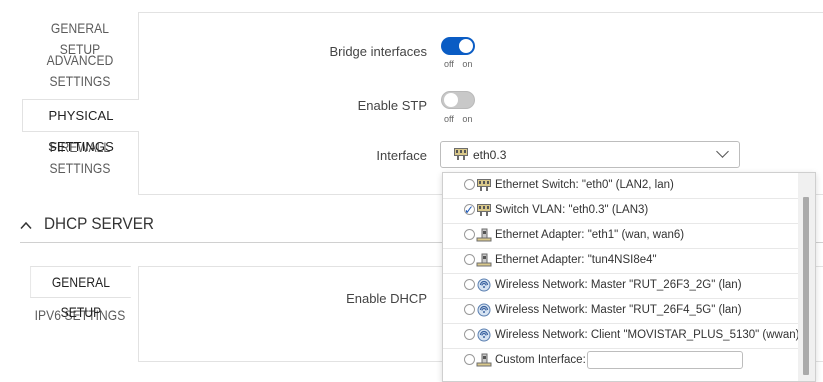  Describe the element at coordinates (590, 154) in the screenshot. I see `interface-select: eth0.3` at that location.